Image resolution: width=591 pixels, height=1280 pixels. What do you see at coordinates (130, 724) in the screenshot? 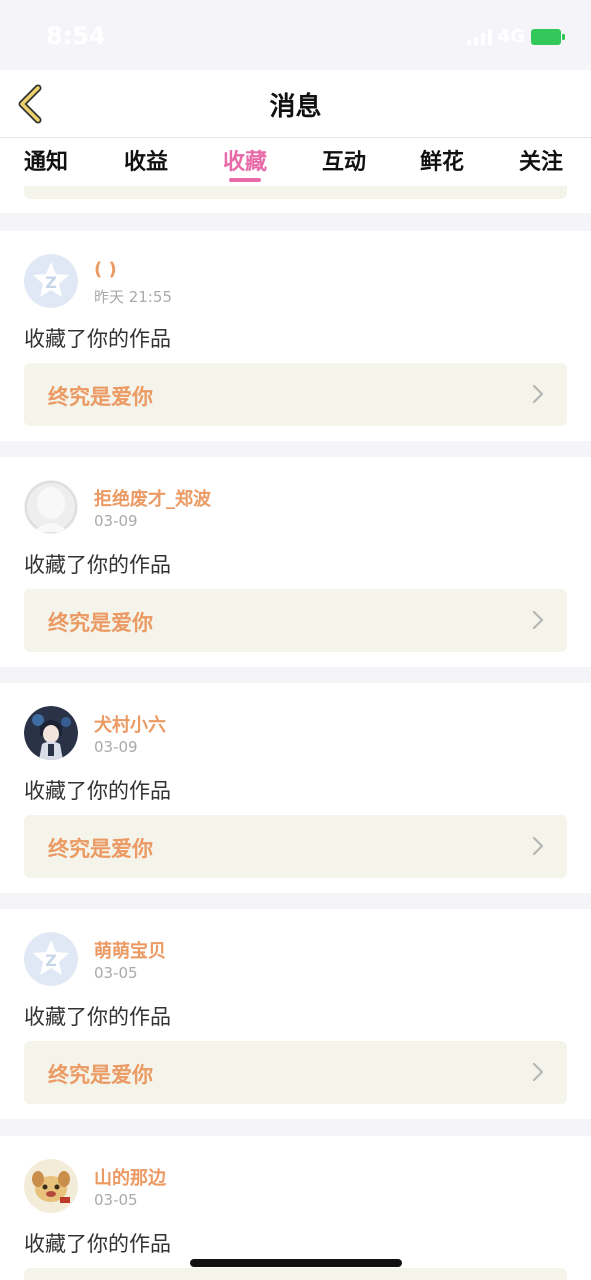
I see `username: 犬村小六` at bounding box center [130, 724].